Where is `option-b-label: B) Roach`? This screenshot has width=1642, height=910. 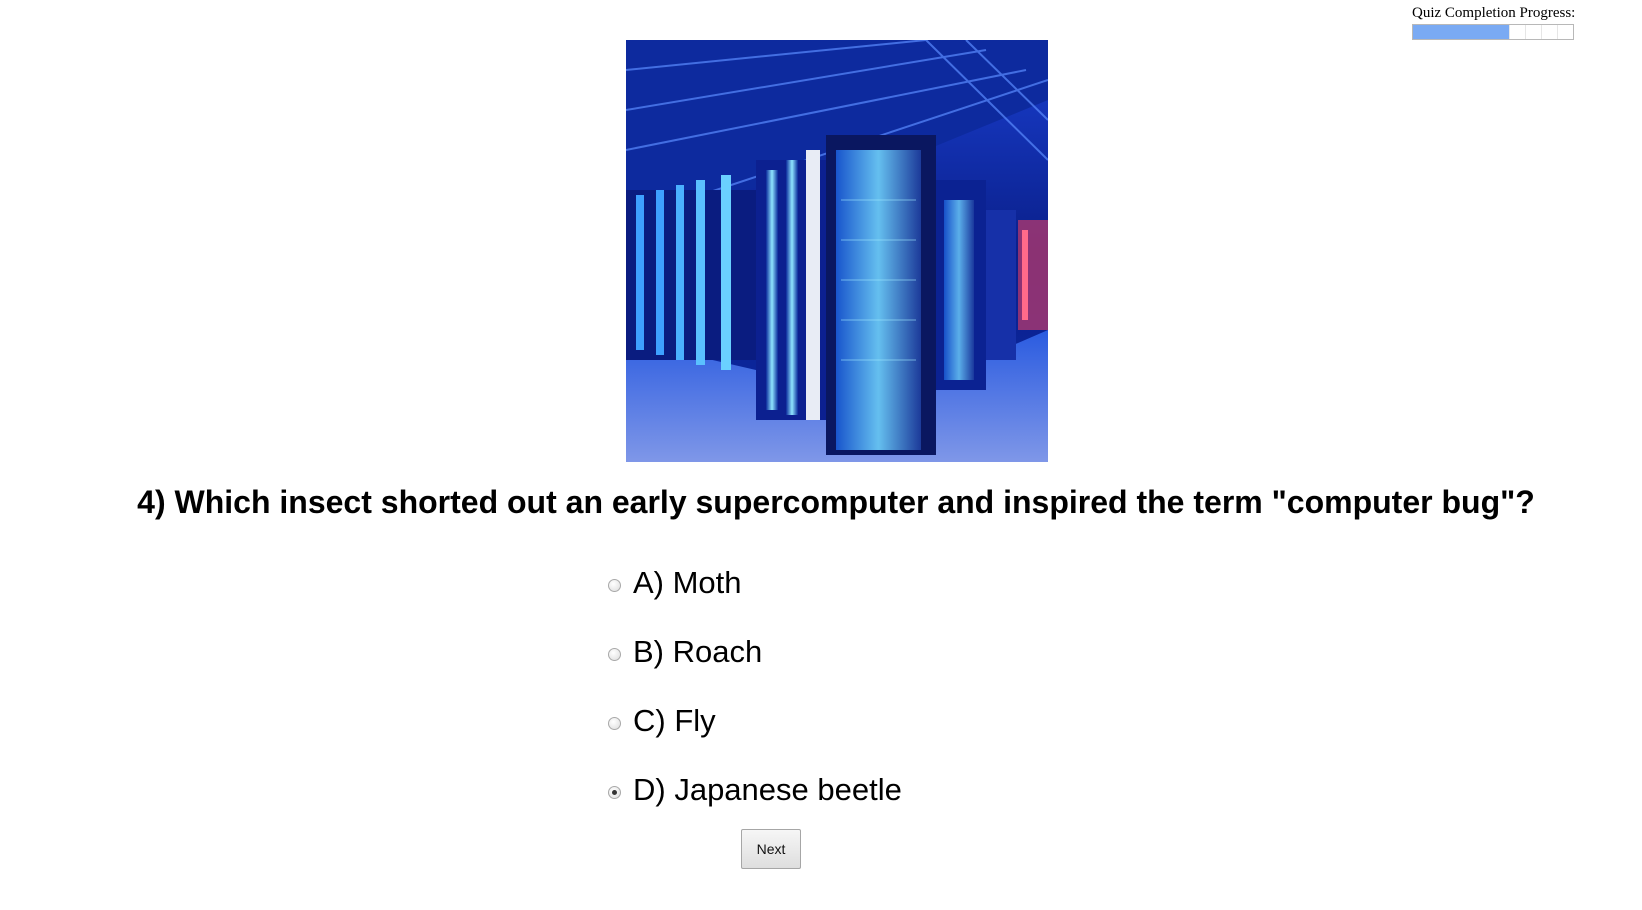
option-b-label: B) Roach is located at coordinates (698, 651).